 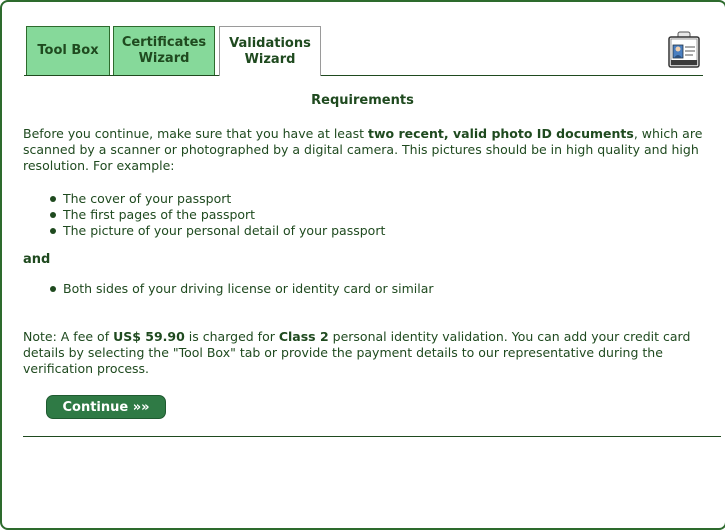 What do you see at coordinates (217, 215) in the screenshot?
I see `list-item: The first pages of the passport` at bounding box center [217, 215].